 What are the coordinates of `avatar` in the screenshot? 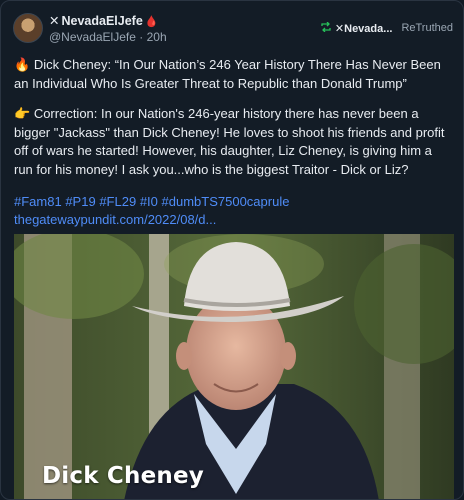 It's located at (28, 28).